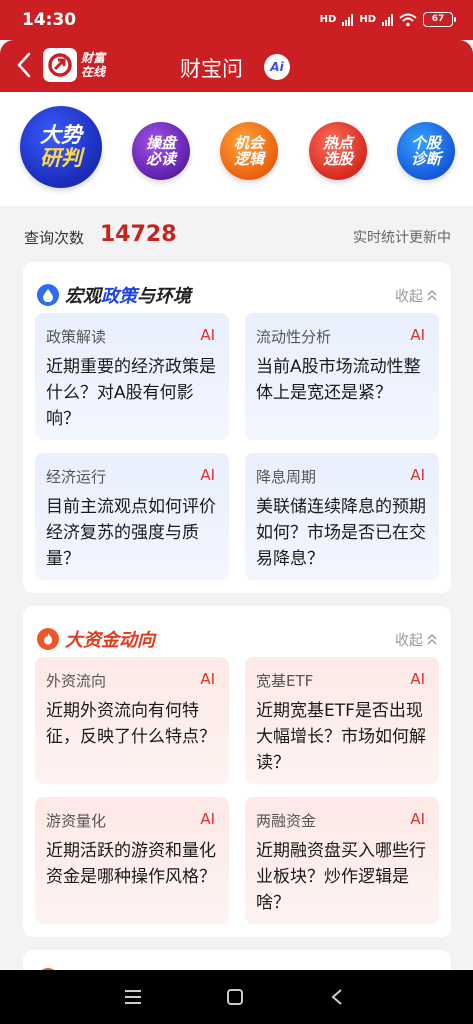  I want to click on nav-market-trend: 大势 研判, so click(61, 147).